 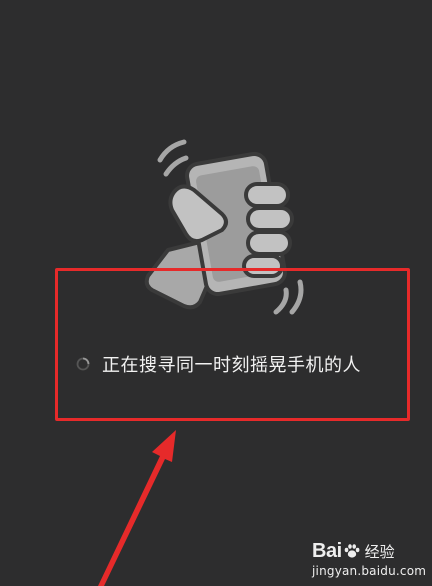 I want to click on watermark: Bai 经验 jingyan.baidu.com, so click(x=371, y=561).